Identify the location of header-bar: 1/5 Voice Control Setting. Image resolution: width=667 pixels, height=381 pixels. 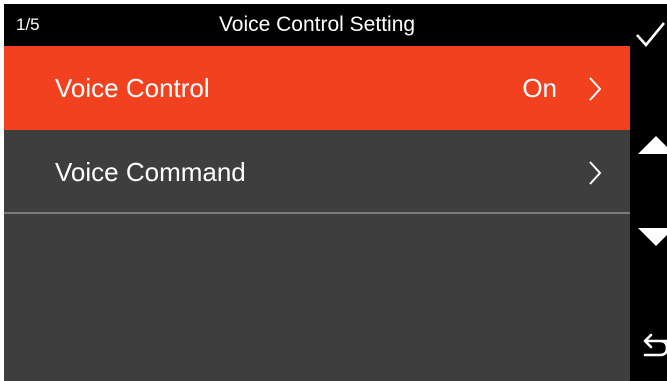
(317, 25).